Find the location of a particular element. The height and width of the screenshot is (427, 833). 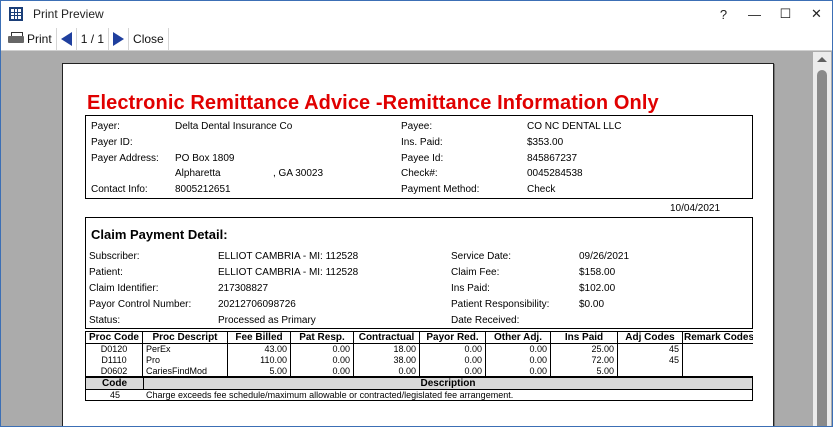

check-value: 0045284538 is located at coordinates (555, 173).